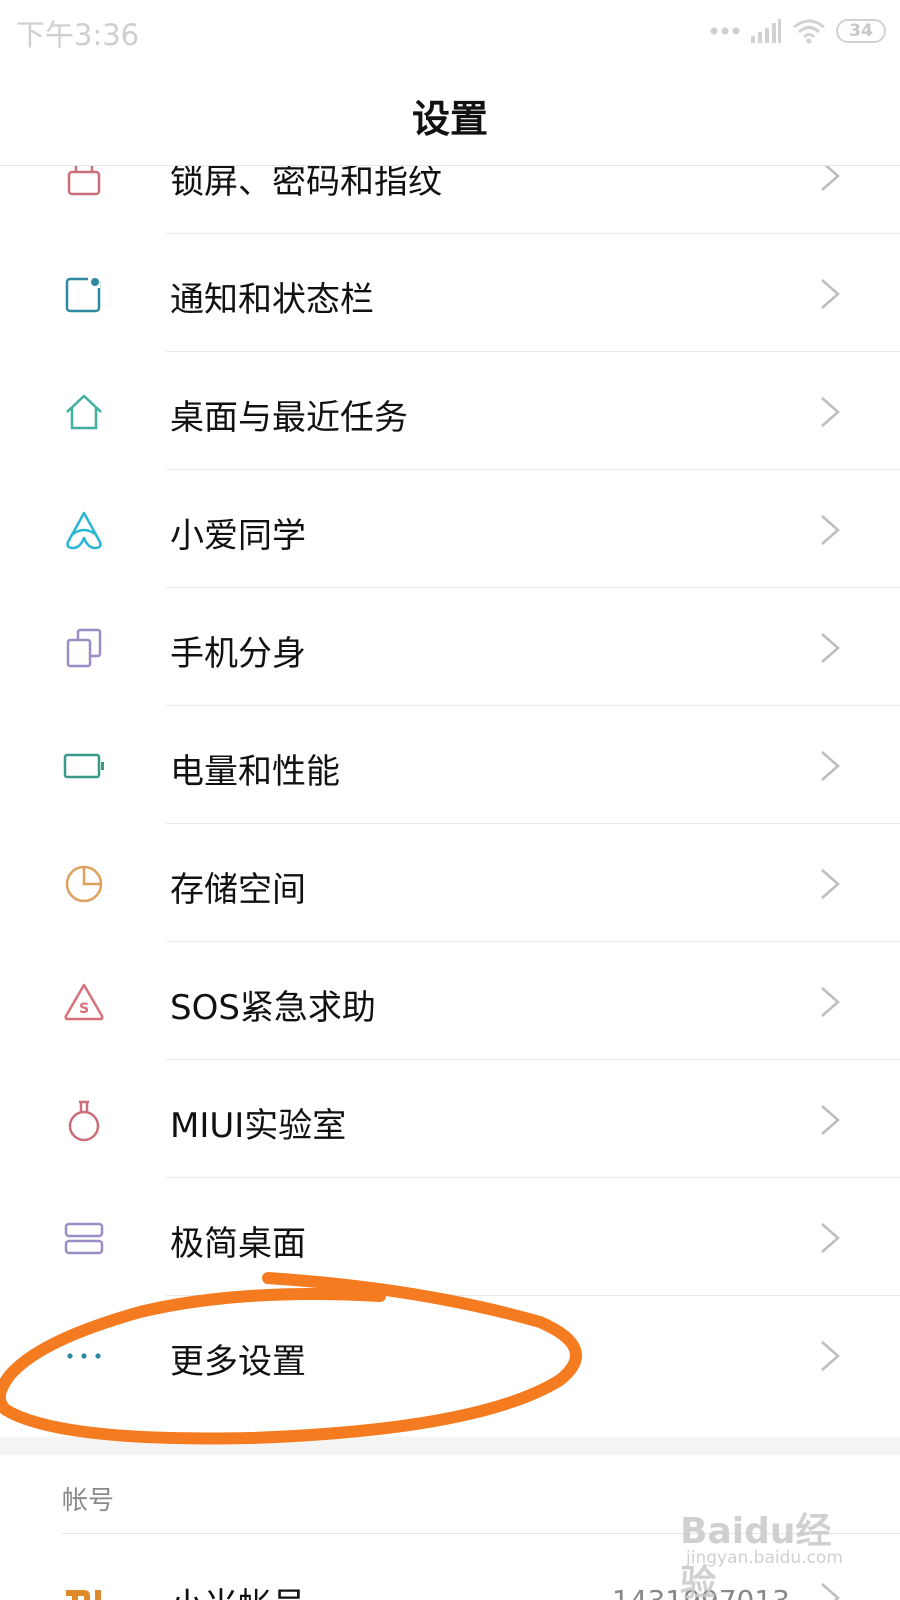 The image size is (900, 1600). Describe the element at coordinates (83, 766) in the screenshot. I see `battery-icon` at that location.